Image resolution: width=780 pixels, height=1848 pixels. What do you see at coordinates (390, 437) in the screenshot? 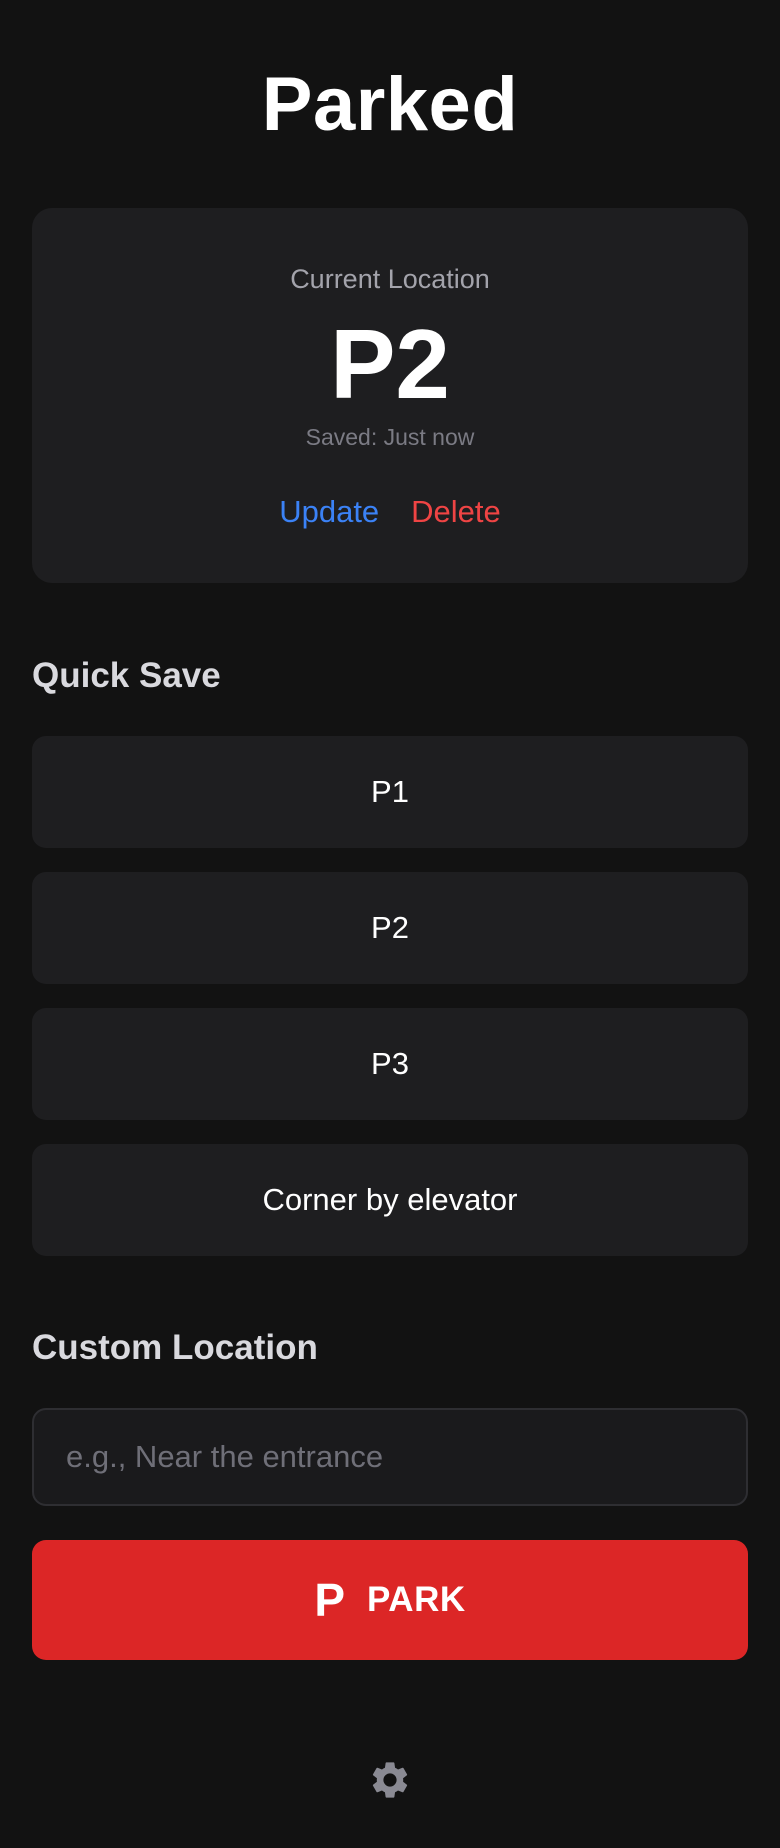
I see `saved-timestamp: Saved: Just now` at bounding box center [390, 437].